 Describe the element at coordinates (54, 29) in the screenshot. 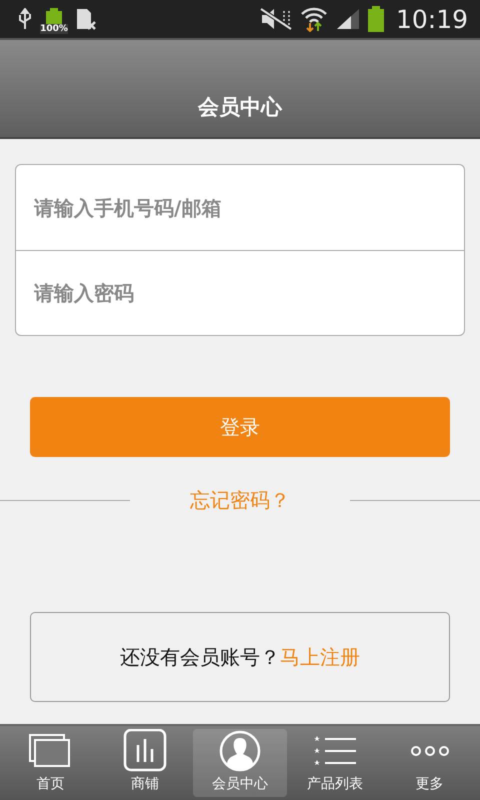

I see `battery-label: 100%` at that location.